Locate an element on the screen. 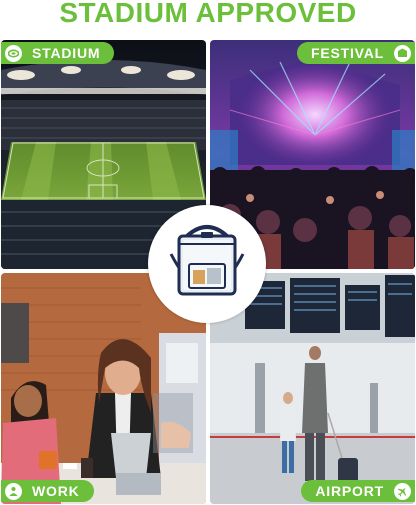 This screenshot has width=416, height=505. work-icon is located at coordinates (13, 491).